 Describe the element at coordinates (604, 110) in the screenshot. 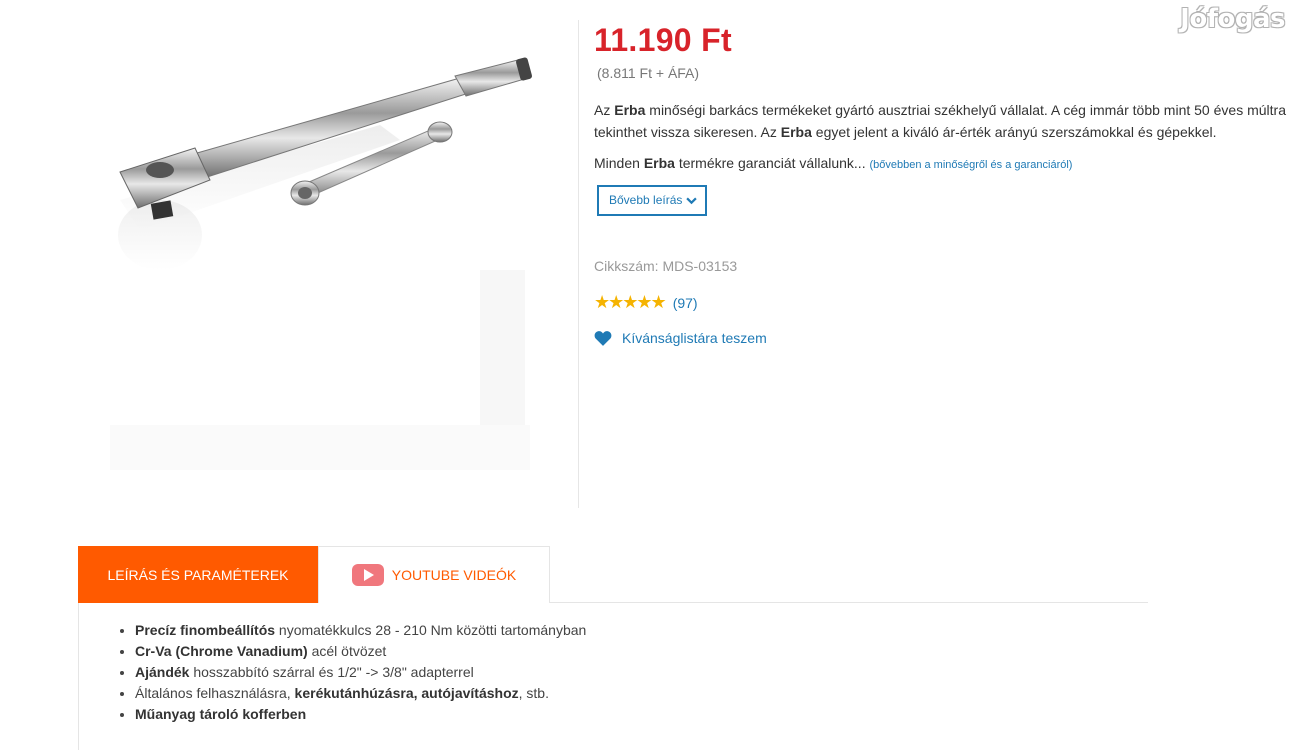

I see `desc-text: Az` at that location.